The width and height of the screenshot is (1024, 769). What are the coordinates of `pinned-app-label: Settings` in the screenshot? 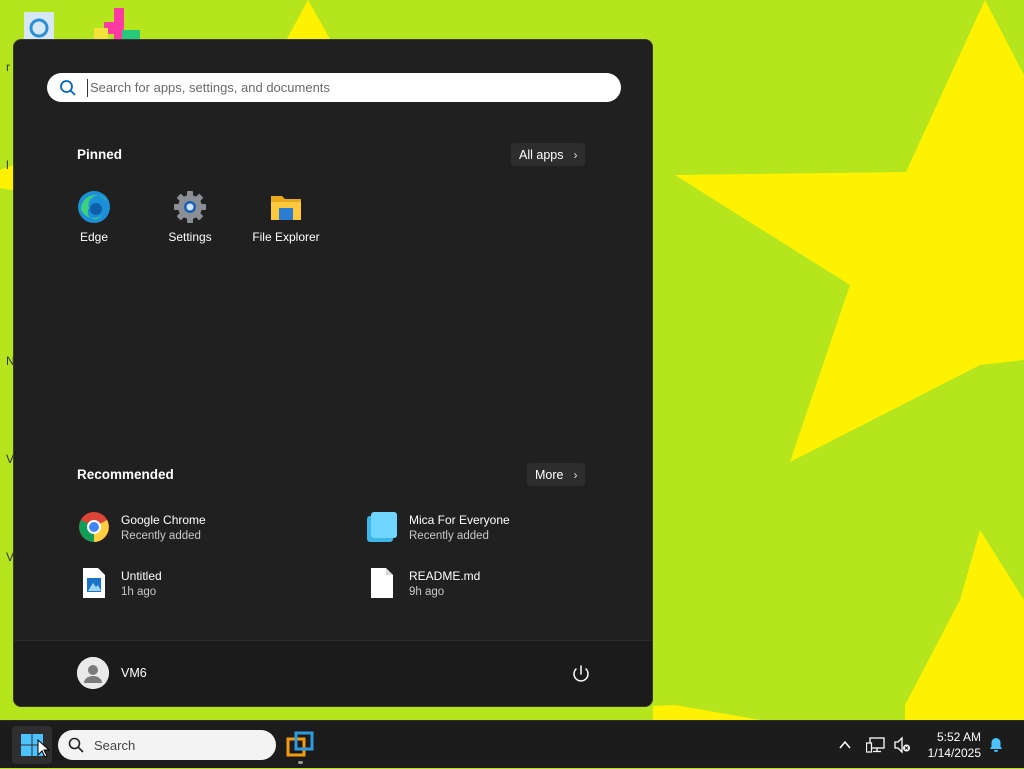 It's located at (190, 237).